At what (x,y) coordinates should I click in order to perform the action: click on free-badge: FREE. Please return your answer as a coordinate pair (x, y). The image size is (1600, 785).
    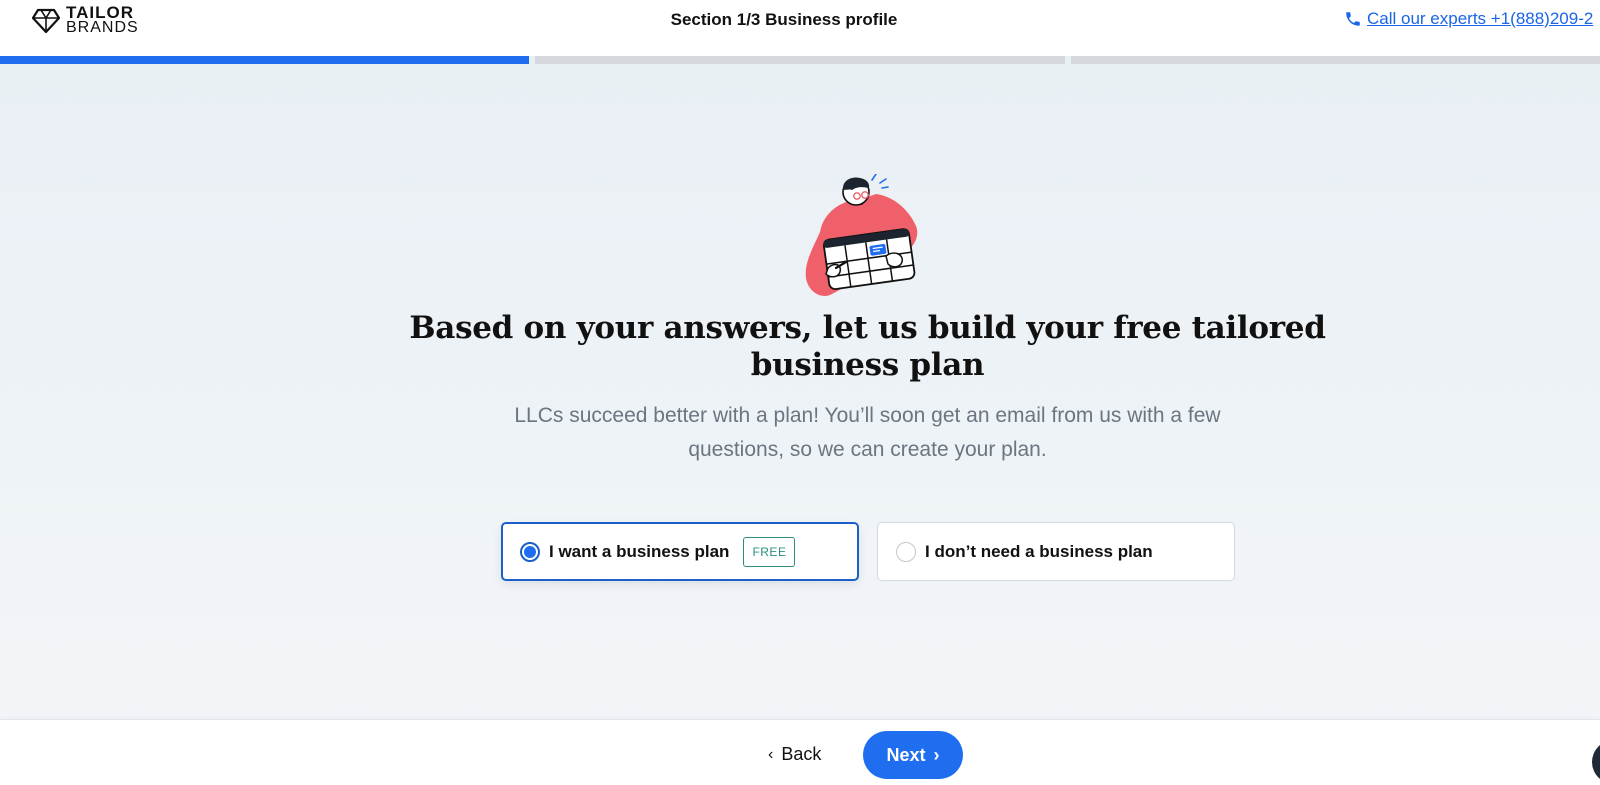
    Looking at the image, I should click on (769, 551).